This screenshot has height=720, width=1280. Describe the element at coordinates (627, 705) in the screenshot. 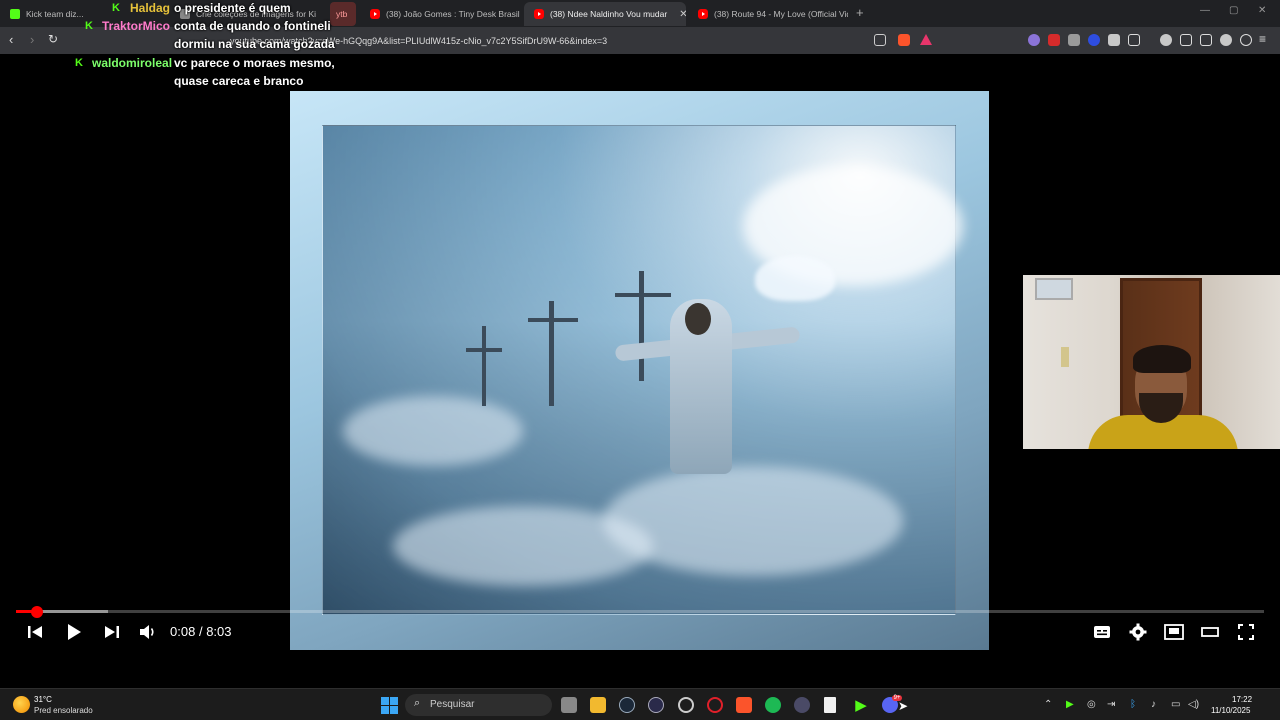

I see `steam-icon` at that location.